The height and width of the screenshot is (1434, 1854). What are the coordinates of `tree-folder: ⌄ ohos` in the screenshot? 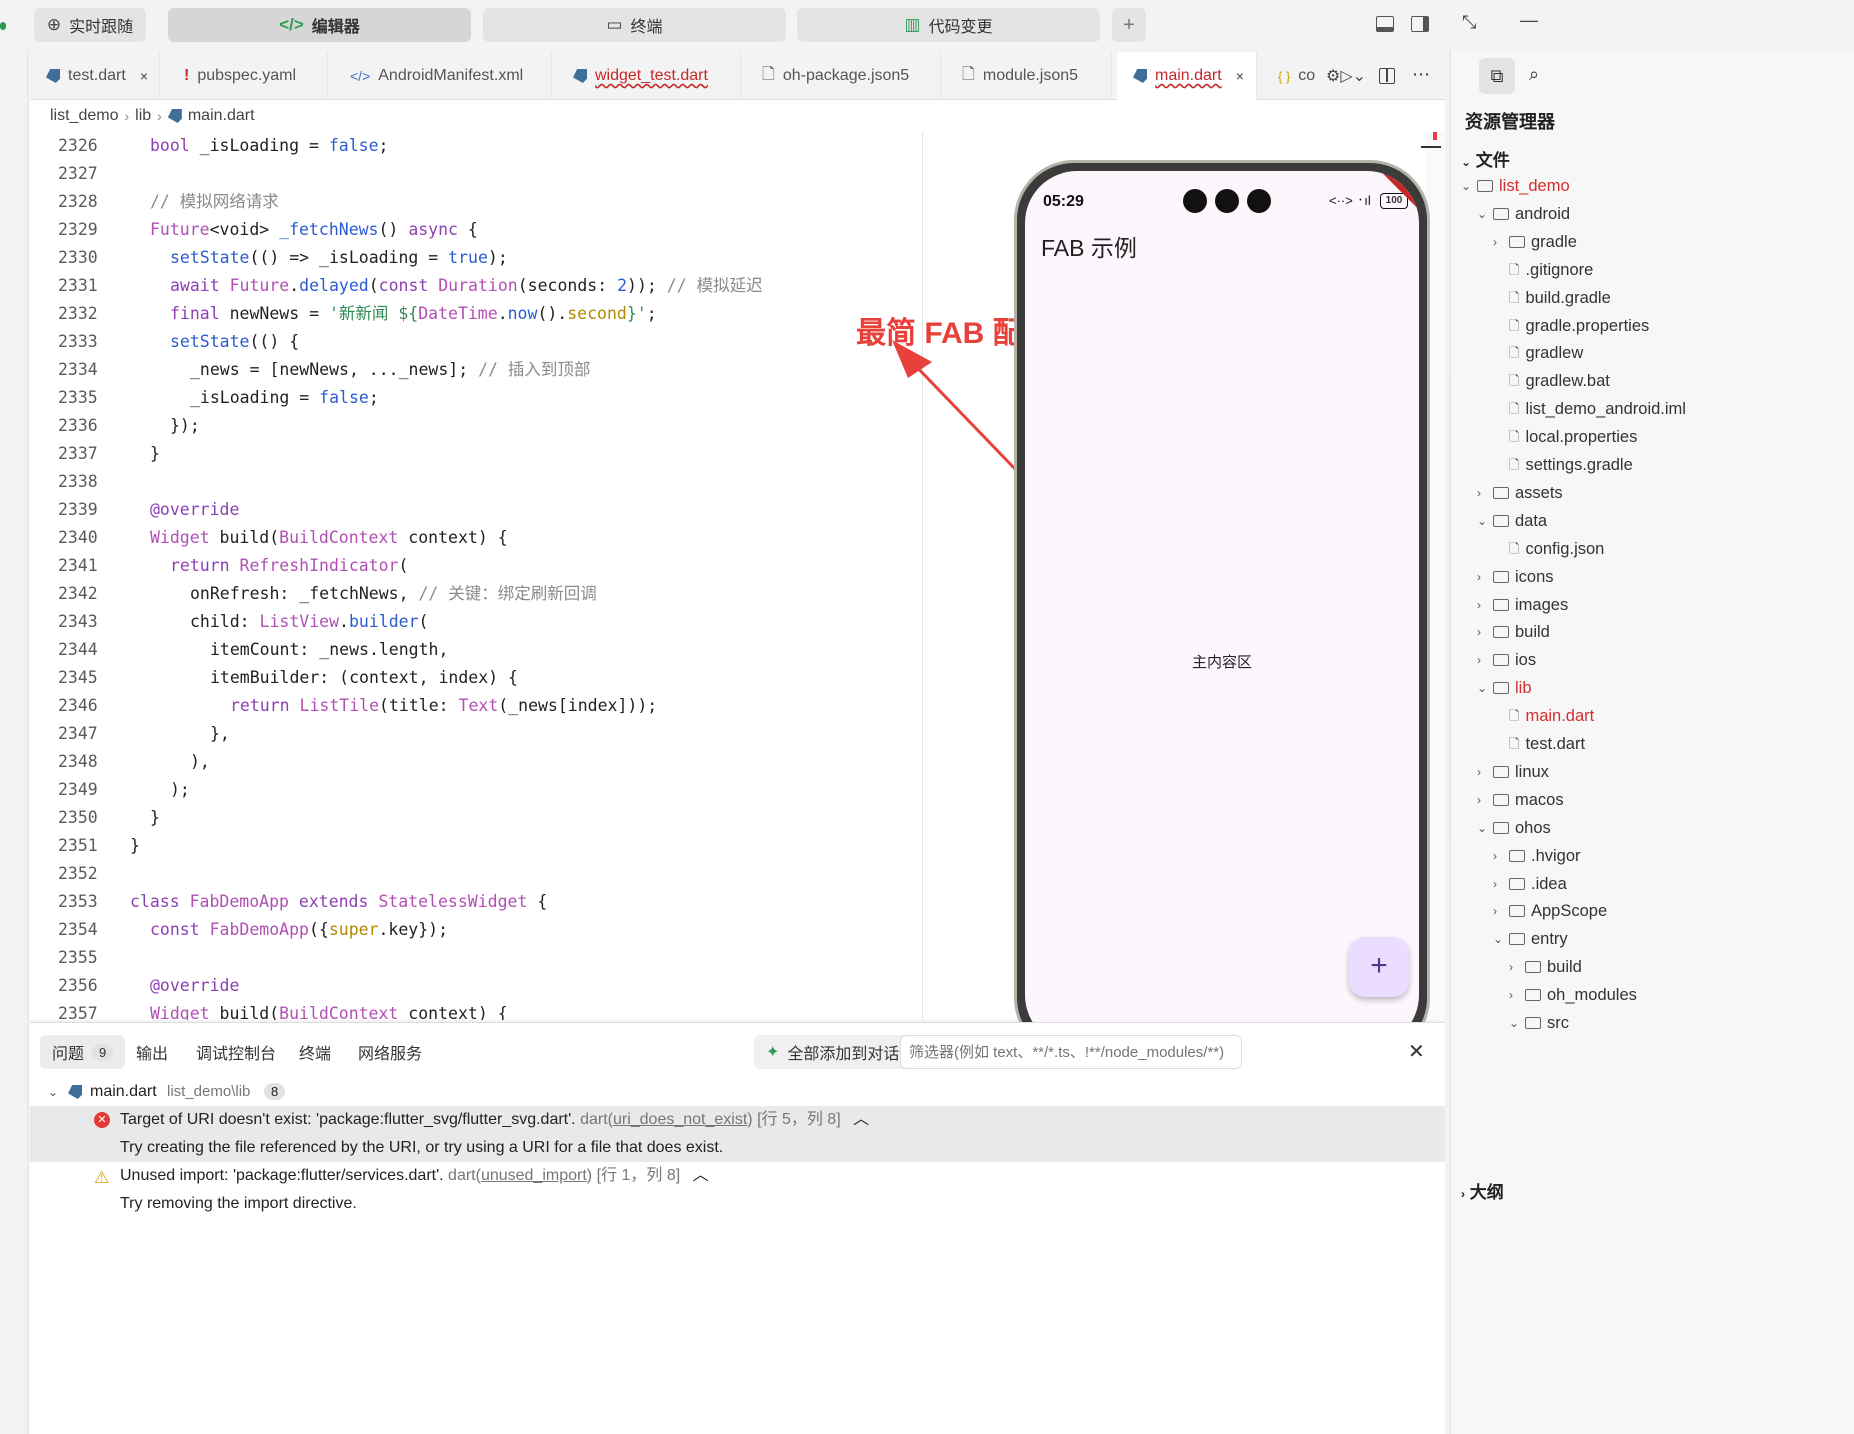 It's located at (1514, 828).